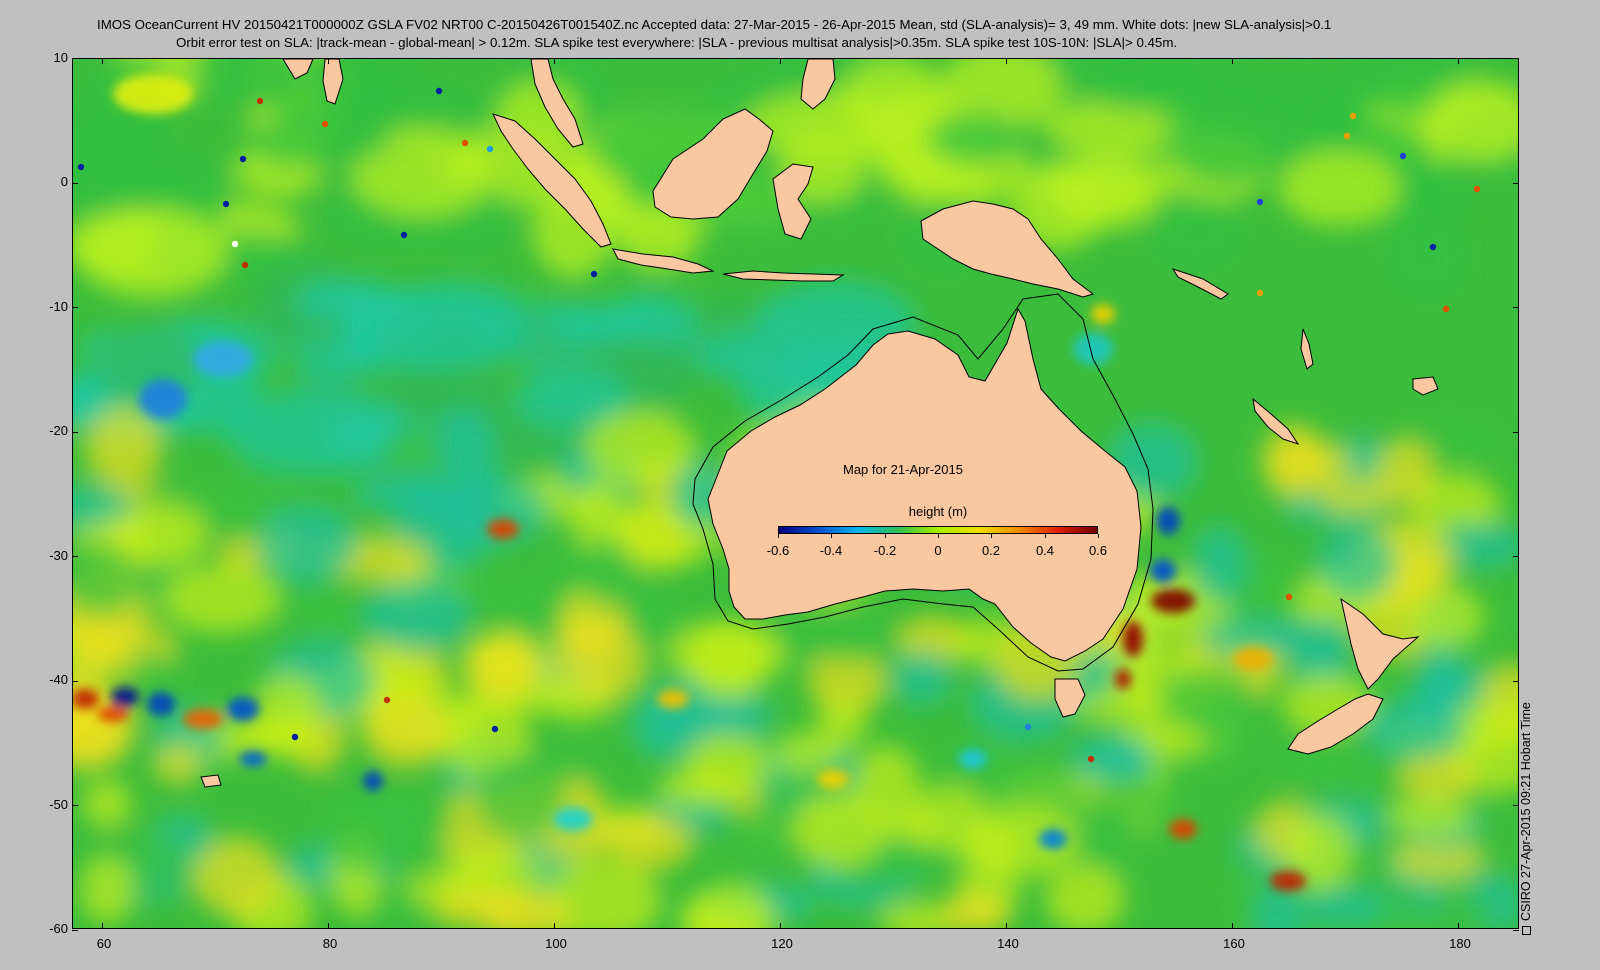  Describe the element at coordinates (1045, 550) in the screenshot. I see `colorbar-label: 0.4` at that location.